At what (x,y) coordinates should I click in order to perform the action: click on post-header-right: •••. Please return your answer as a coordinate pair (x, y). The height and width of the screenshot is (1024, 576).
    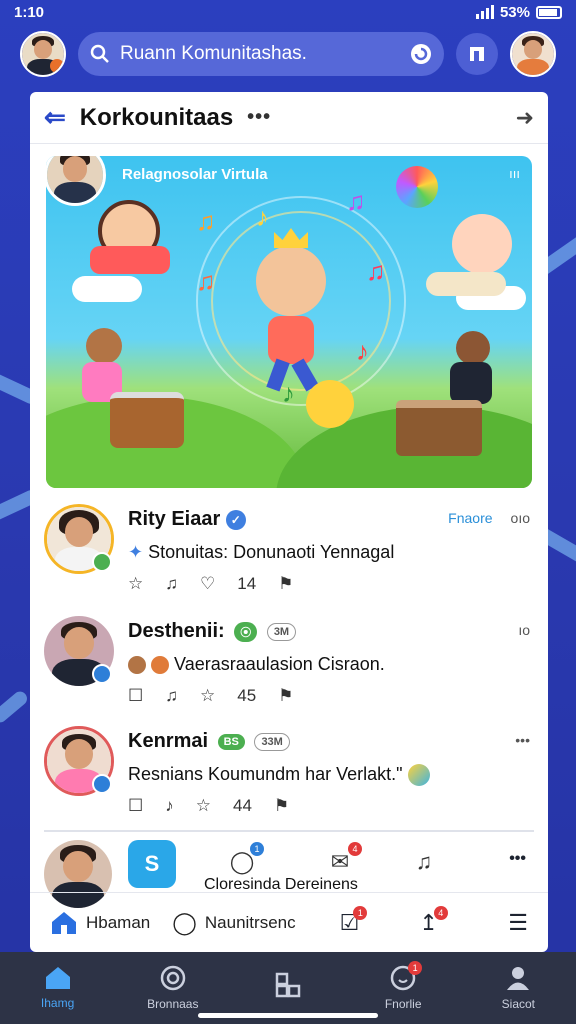
    Looking at the image, I should click on (522, 740).